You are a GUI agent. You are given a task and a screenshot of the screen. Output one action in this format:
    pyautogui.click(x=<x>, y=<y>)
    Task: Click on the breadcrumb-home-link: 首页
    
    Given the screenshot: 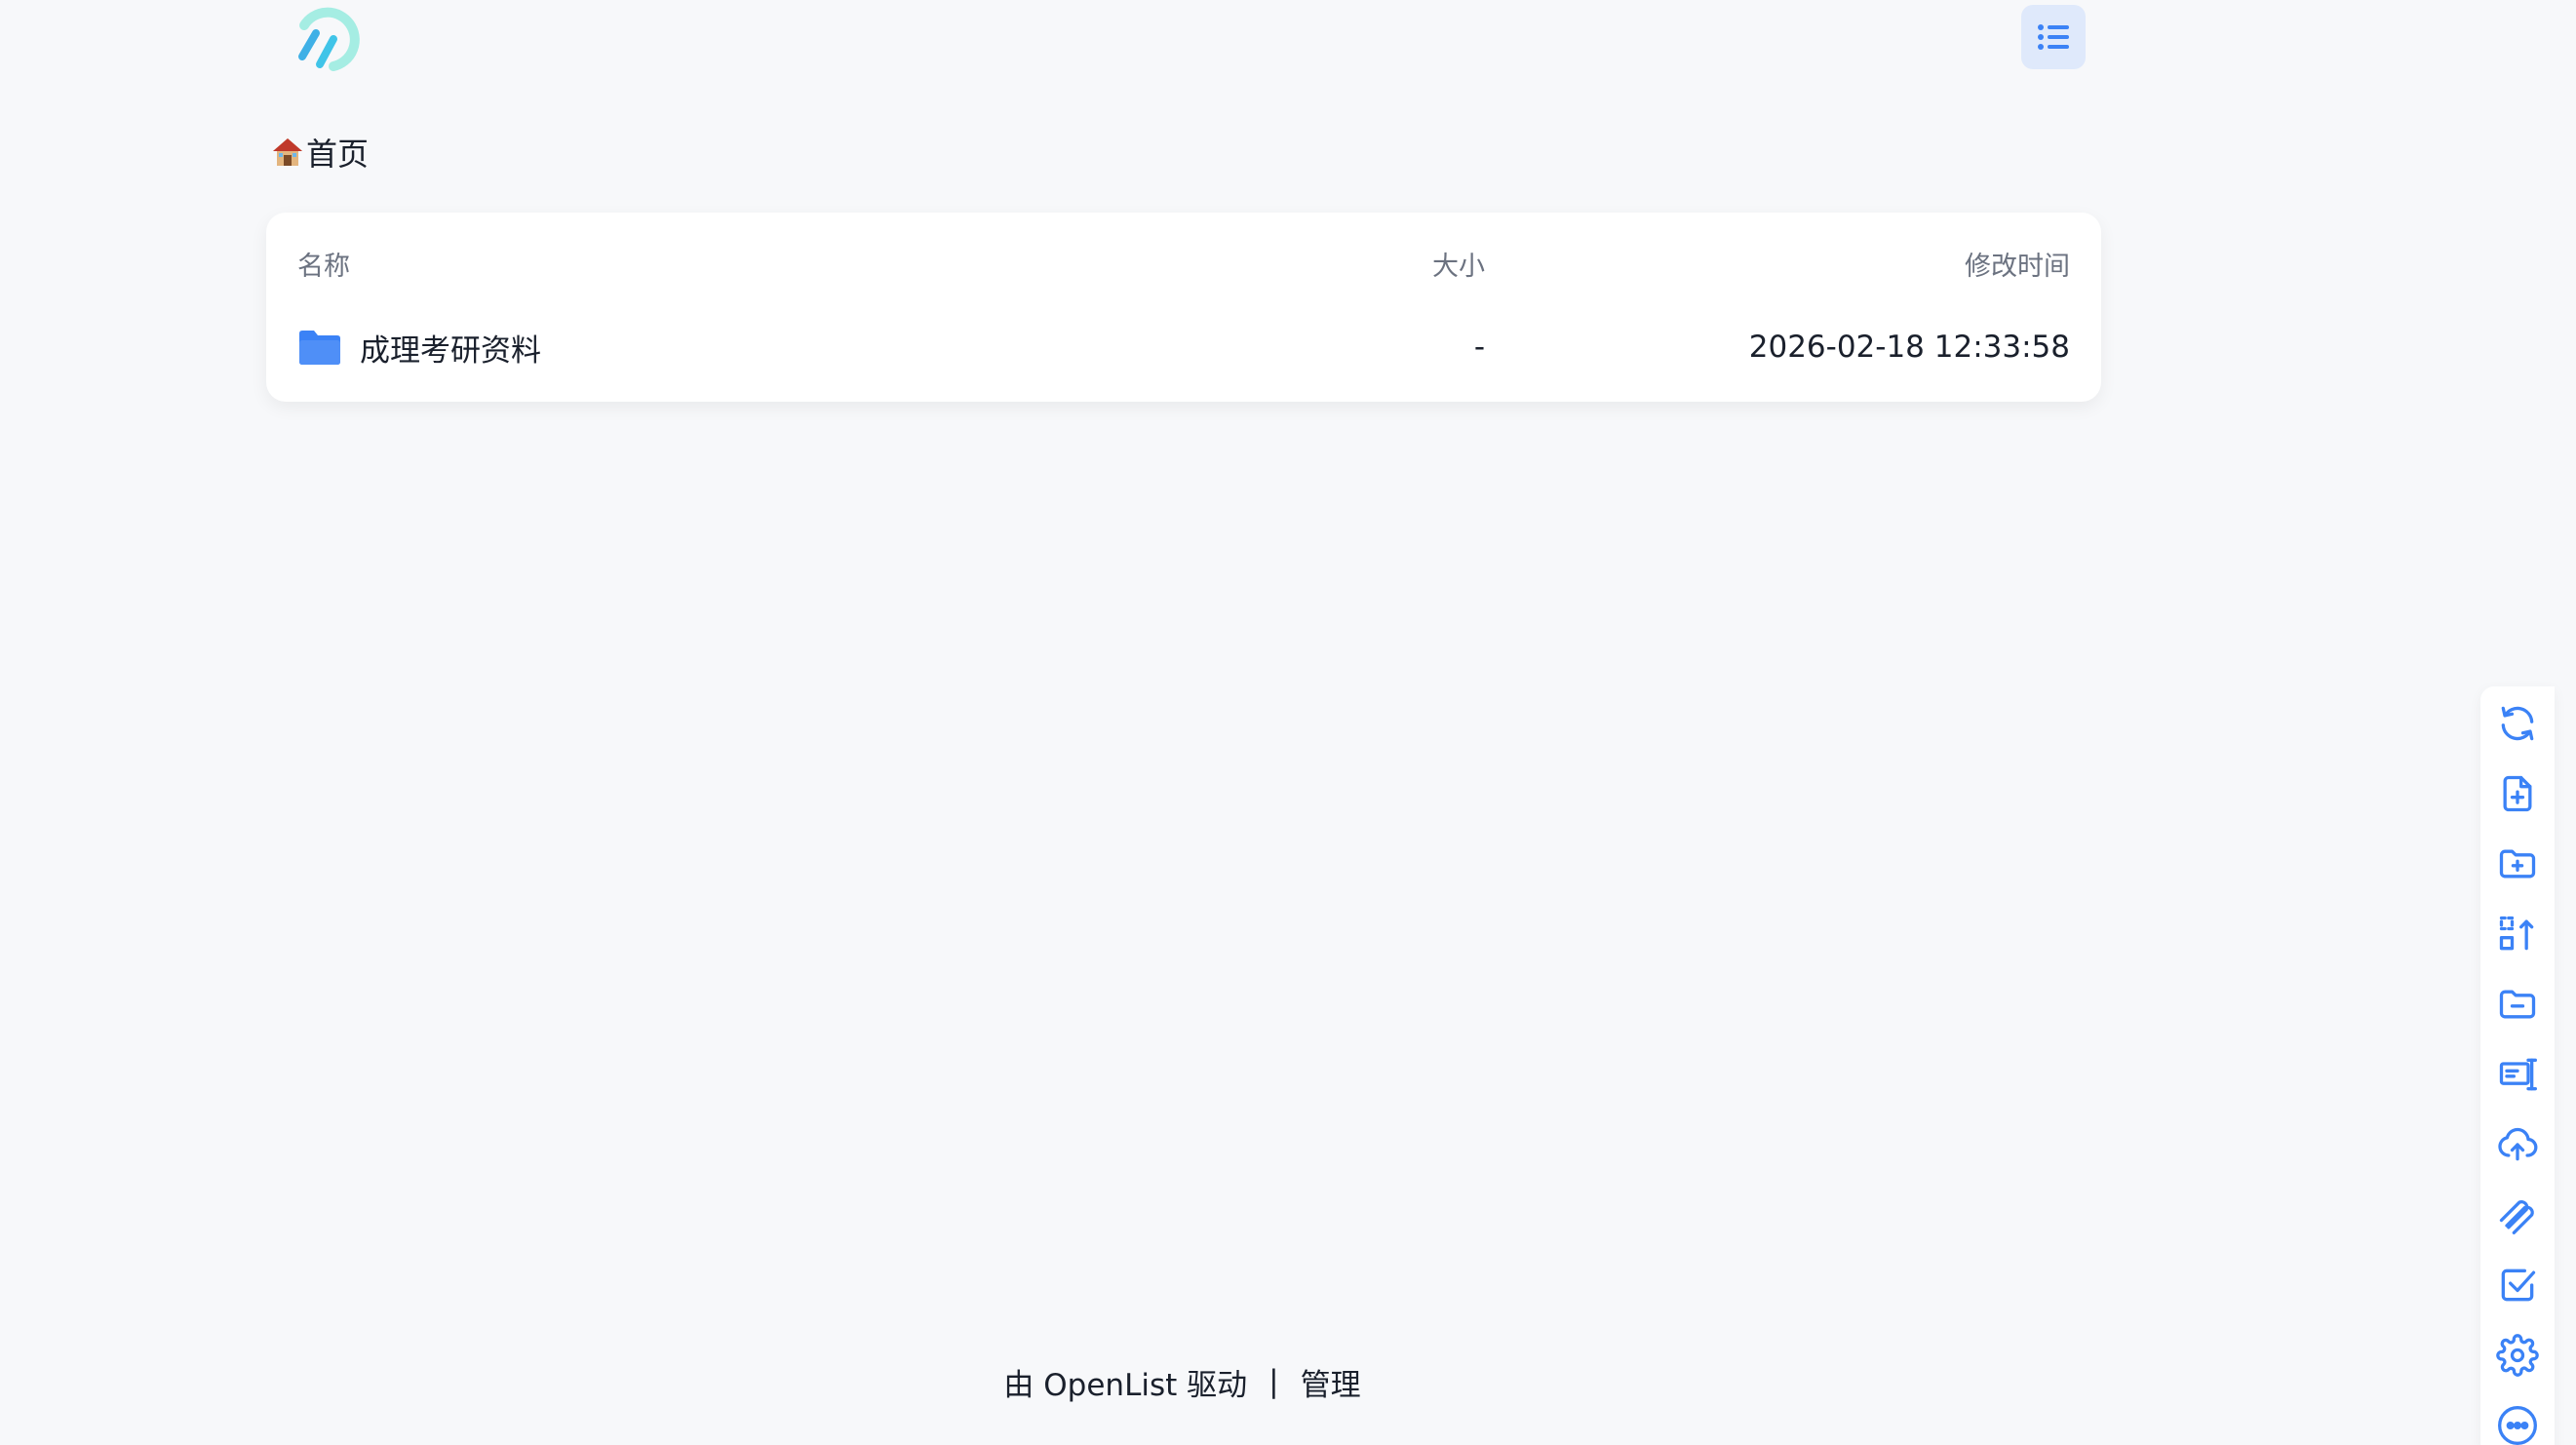 What is the action you would take?
    pyautogui.click(x=337, y=152)
    